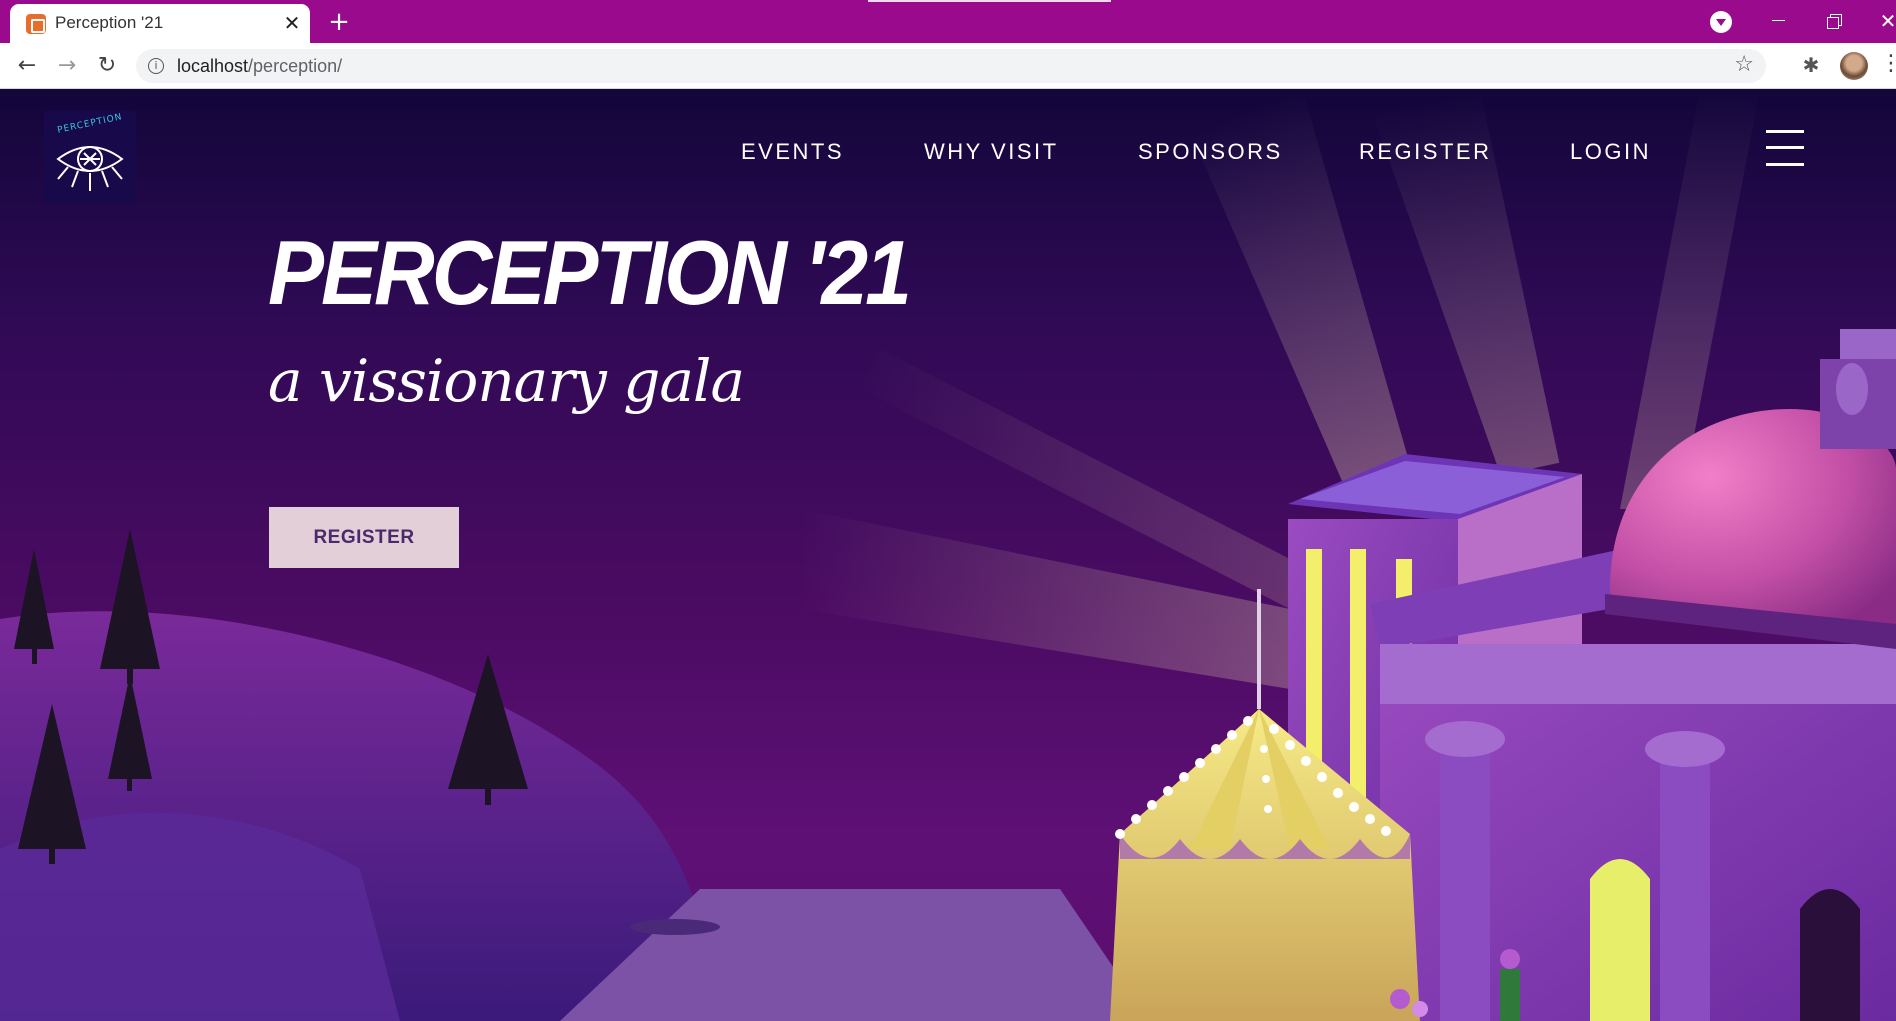  I want to click on hamburger-menu-icon, so click(1785, 150).